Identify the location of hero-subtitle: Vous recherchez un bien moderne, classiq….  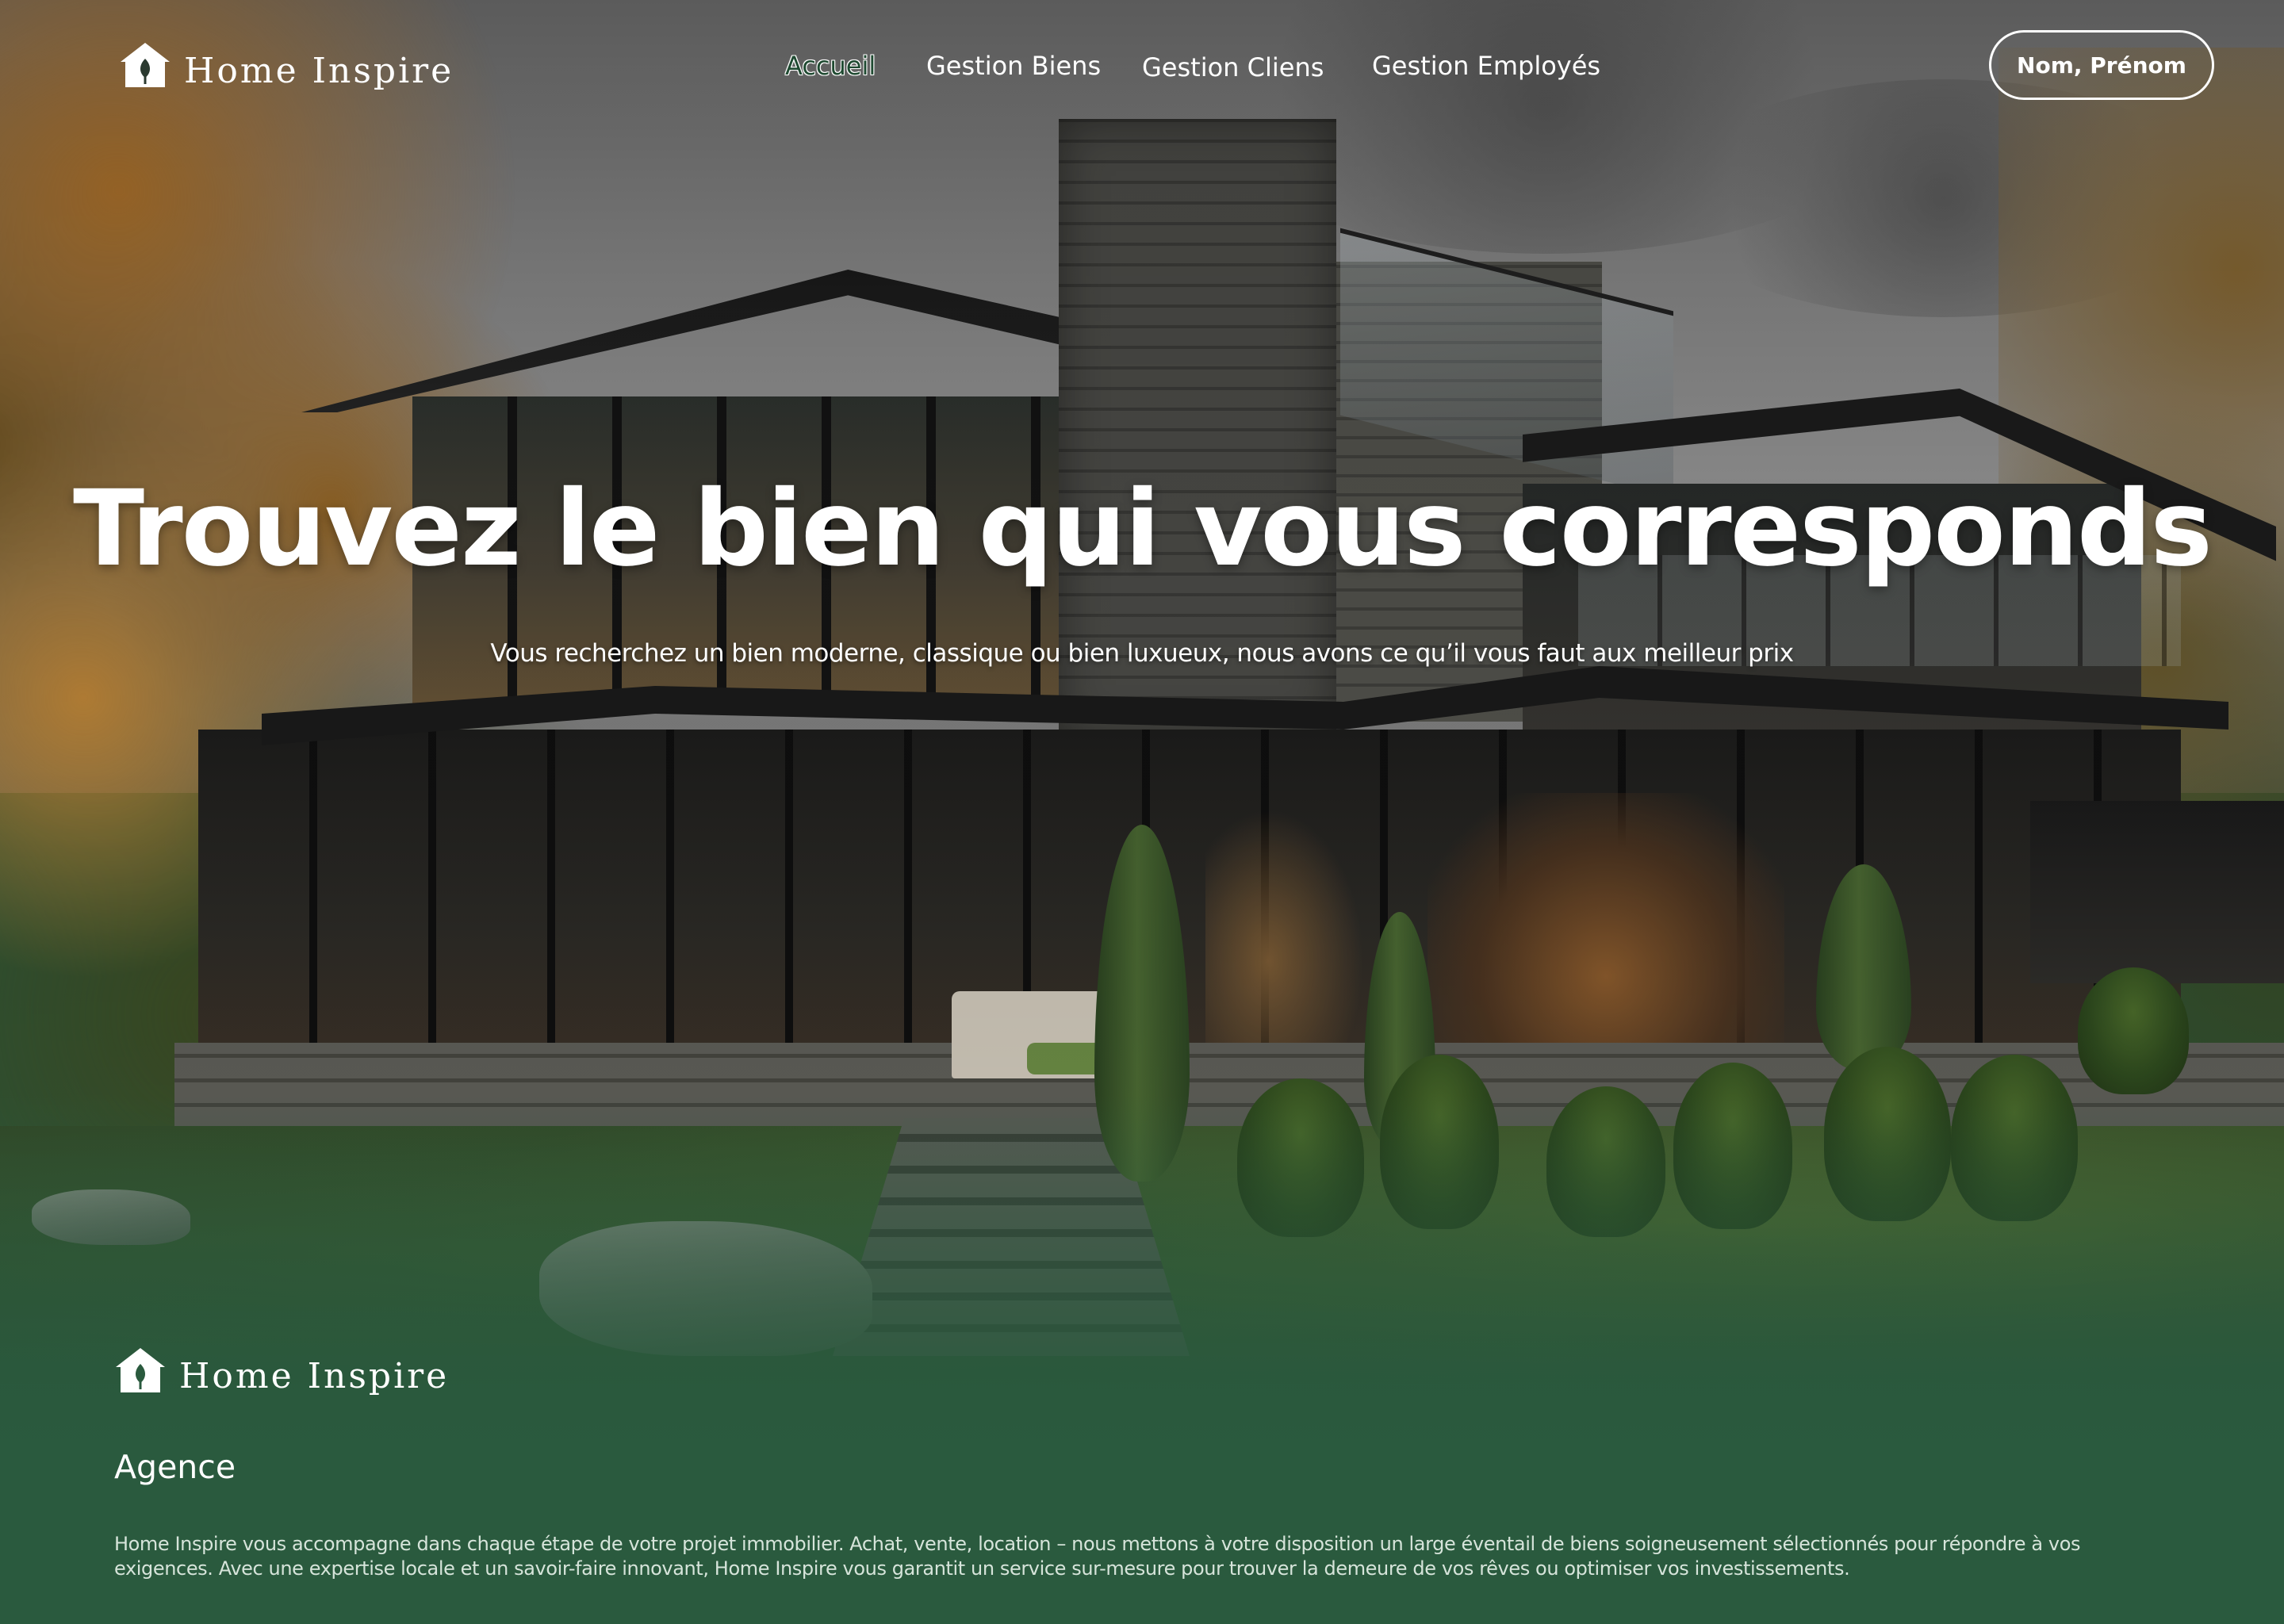
(1142, 653).